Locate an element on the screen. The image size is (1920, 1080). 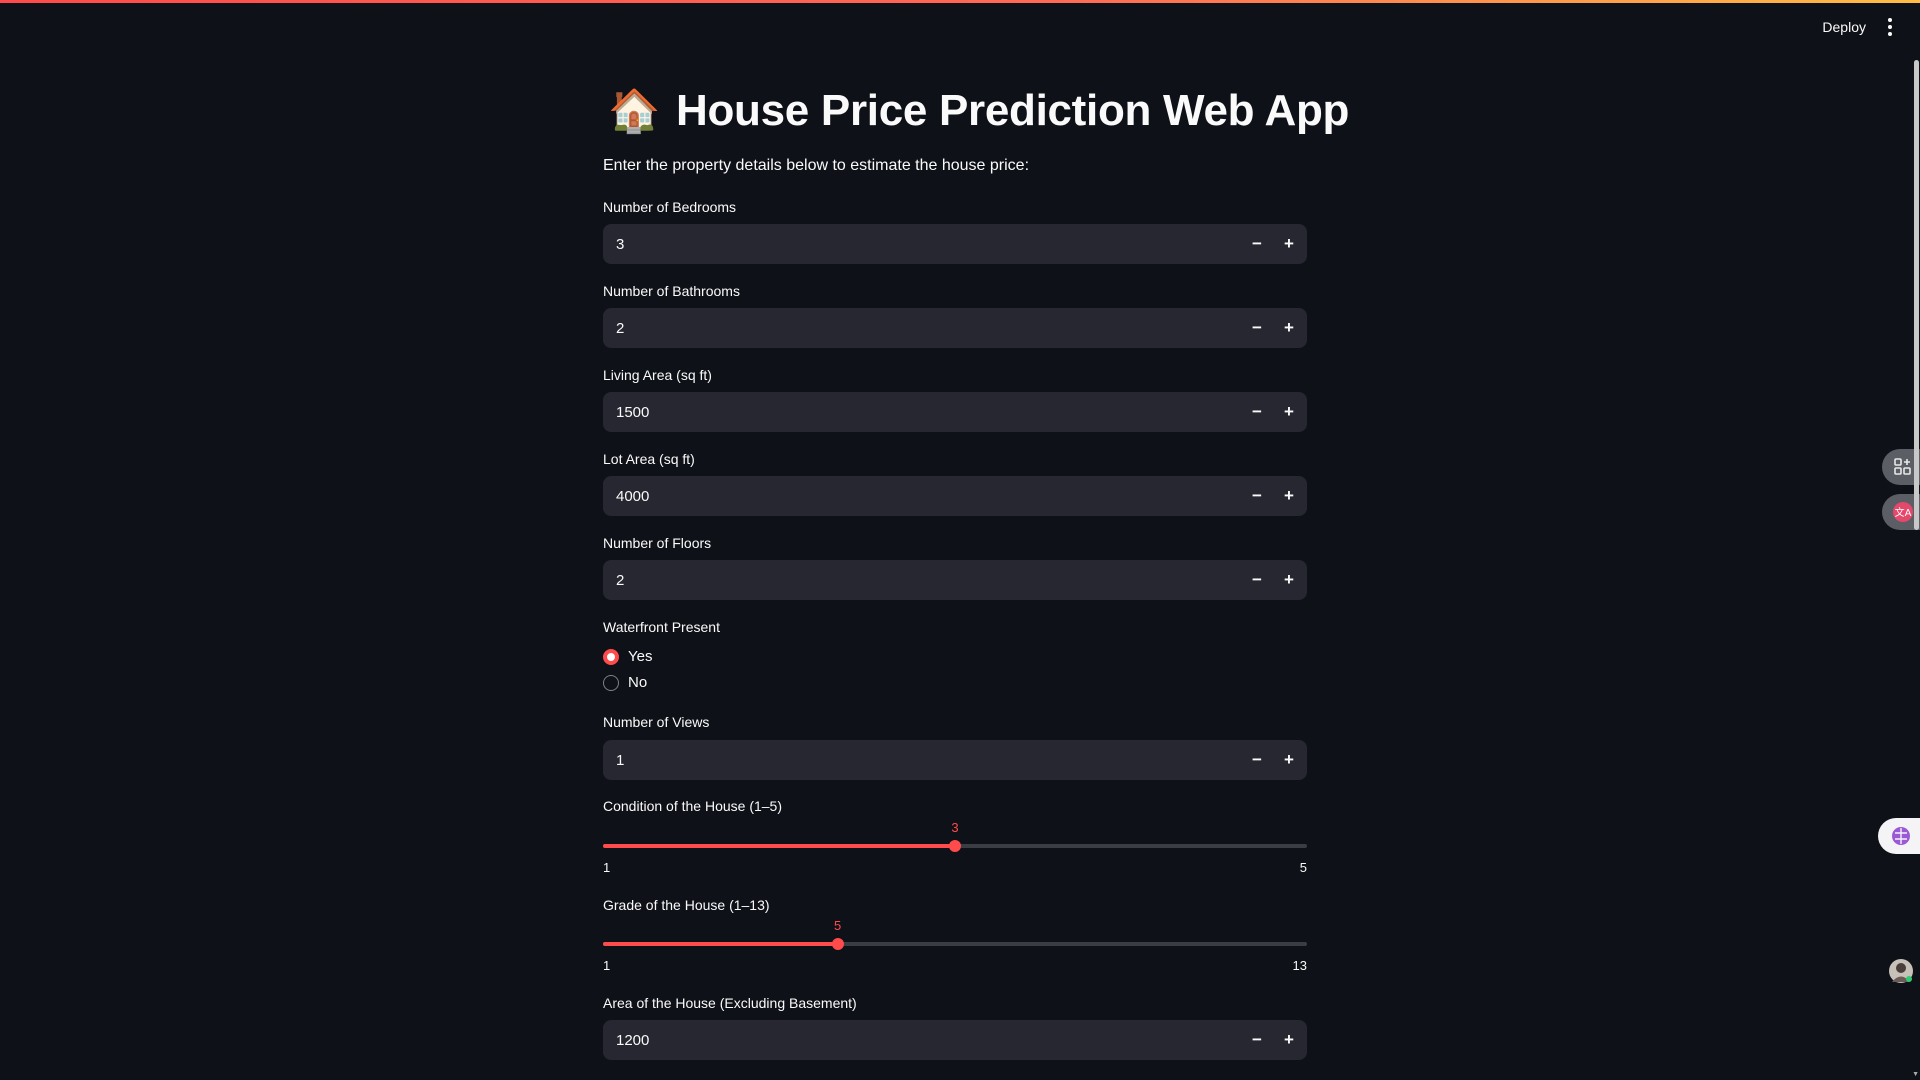
bedrooms-decrement-button: − is located at coordinates (1257, 244).